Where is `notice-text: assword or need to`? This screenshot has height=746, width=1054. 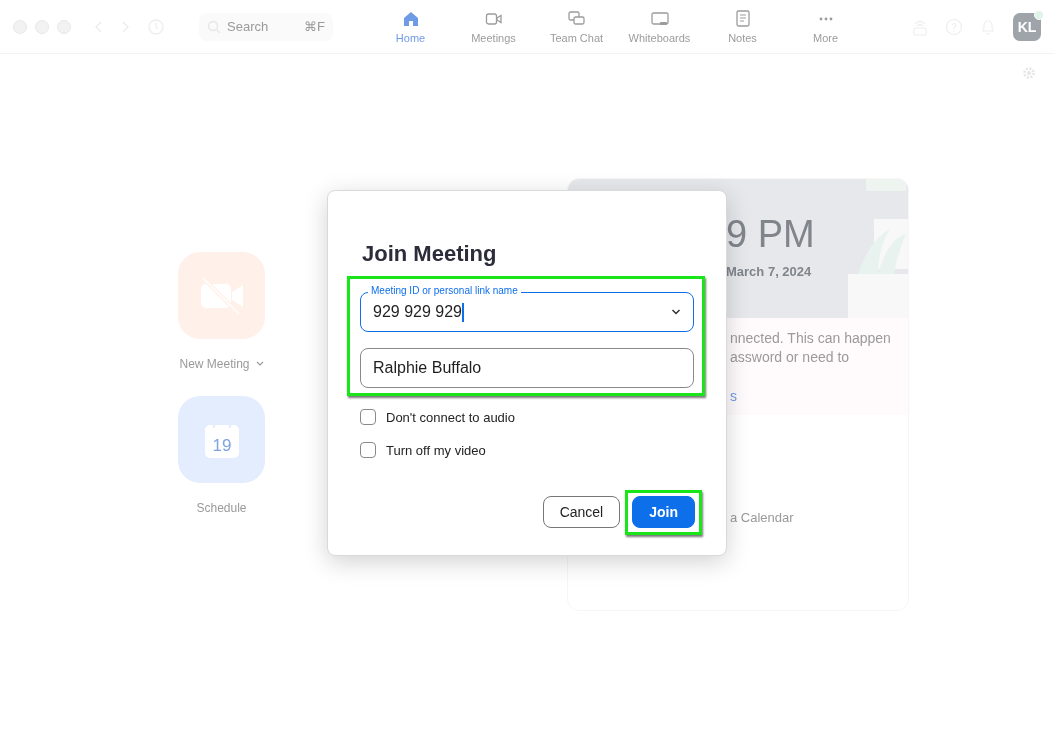 notice-text: assword or need to is located at coordinates (790, 357).